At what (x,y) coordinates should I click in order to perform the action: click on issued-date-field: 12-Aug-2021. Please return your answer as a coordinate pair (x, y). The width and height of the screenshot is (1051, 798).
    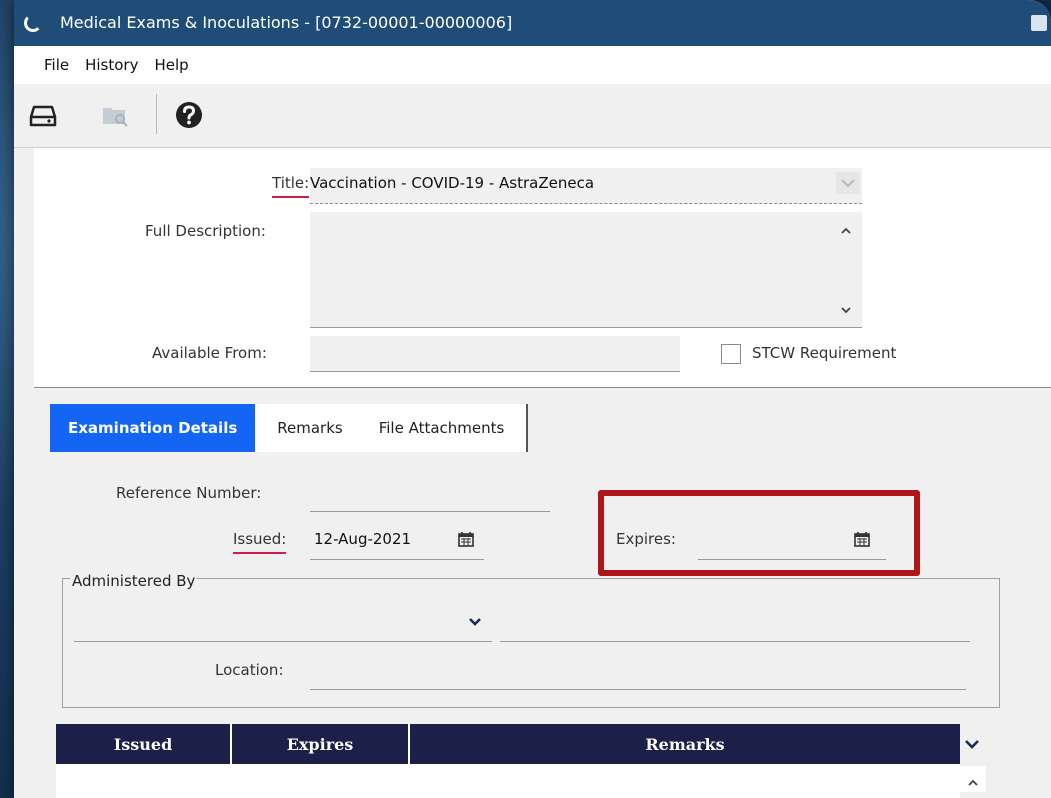
    Looking at the image, I should click on (397, 541).